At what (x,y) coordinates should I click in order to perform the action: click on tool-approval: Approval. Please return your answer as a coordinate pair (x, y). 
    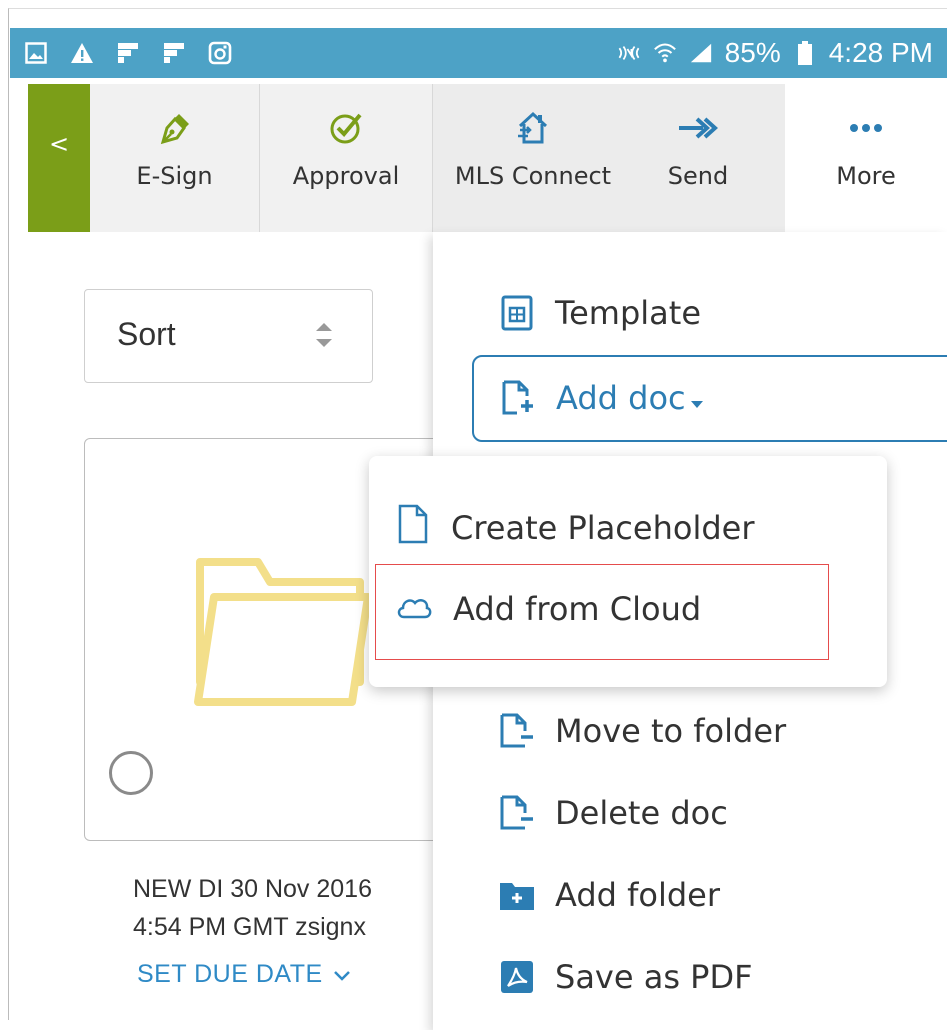
    Looking at the image, I should click on (346, 158).